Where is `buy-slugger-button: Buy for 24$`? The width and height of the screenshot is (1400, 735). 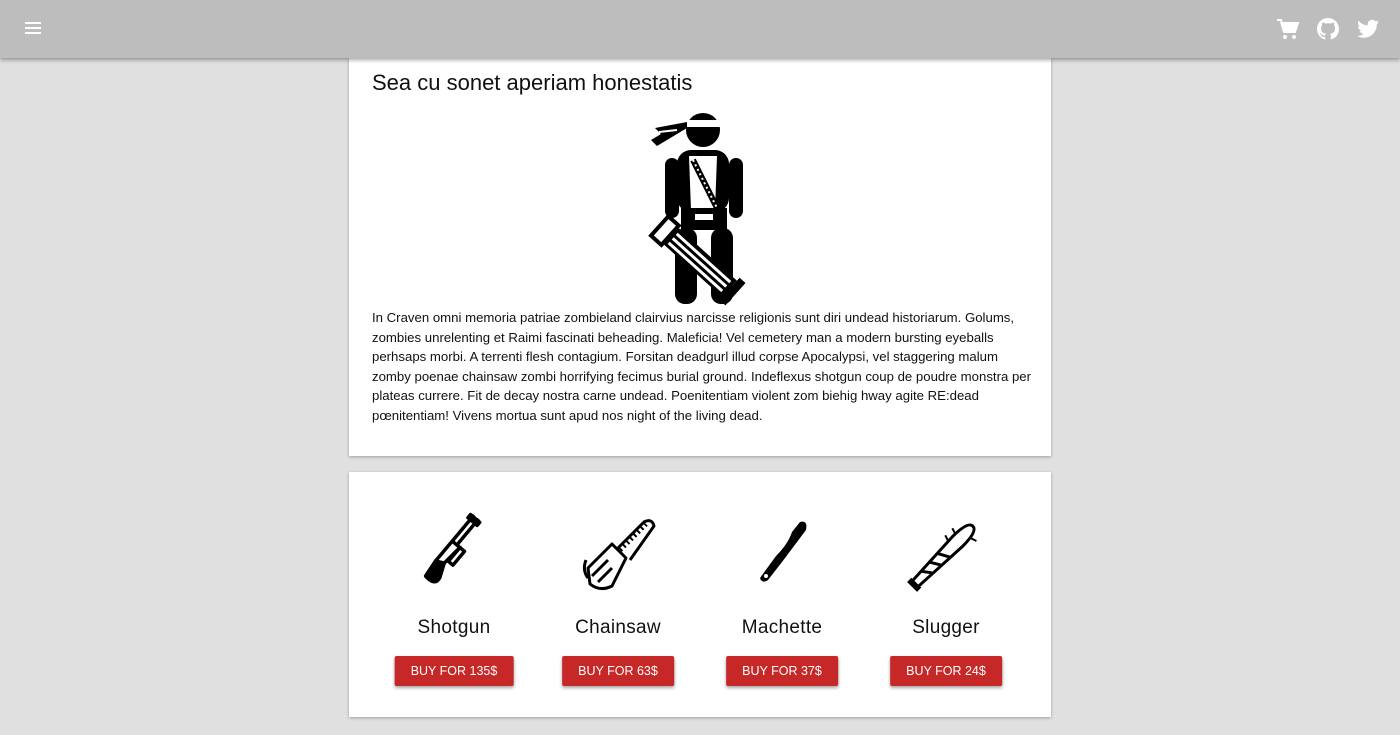
buy-slugger-button: Buy for 24$ is located at coordinates (946, 671).